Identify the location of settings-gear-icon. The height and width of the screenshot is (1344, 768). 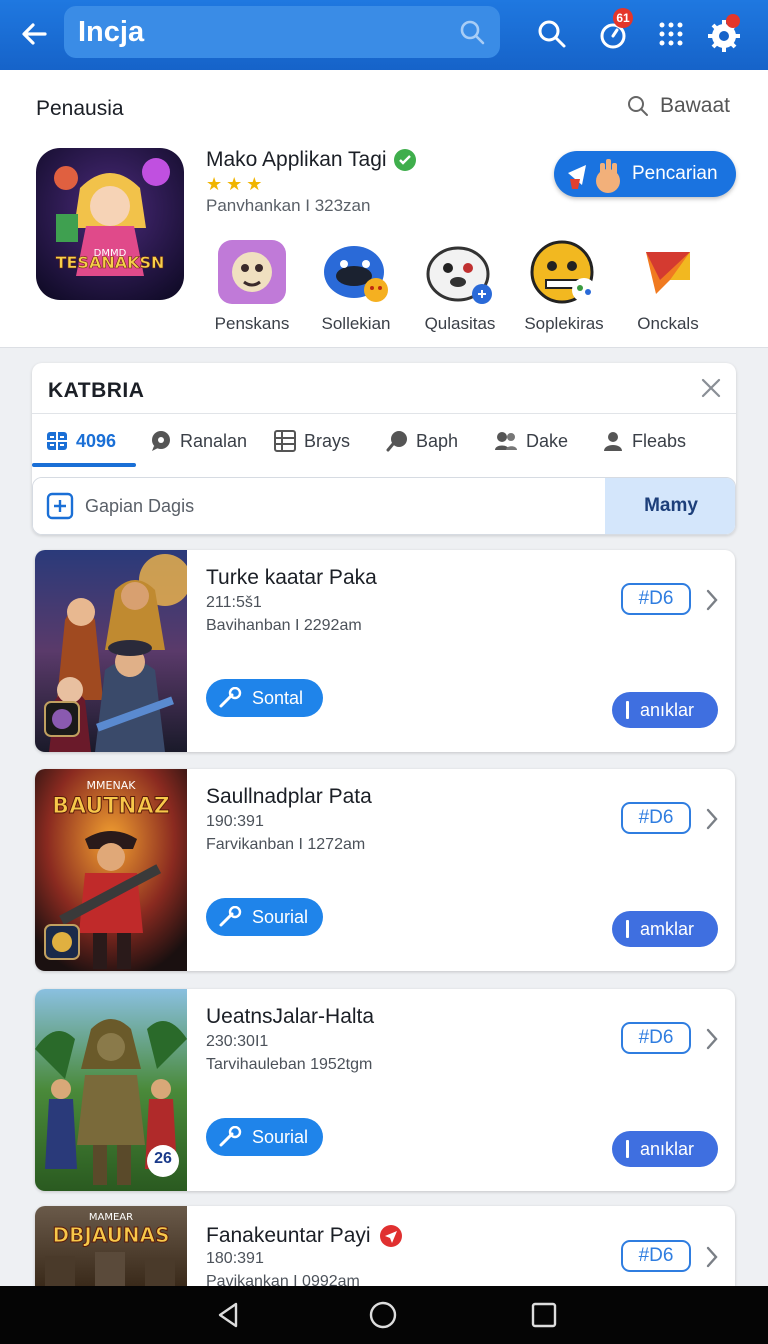
(724, 34).